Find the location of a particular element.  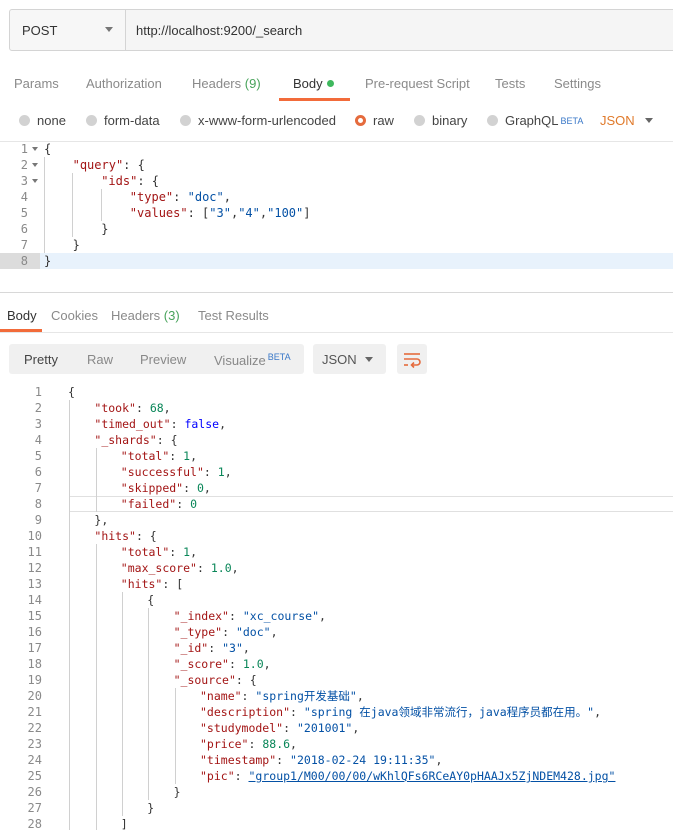

code-line: "max_score": 1.0, is located at coordinates (179, 568).